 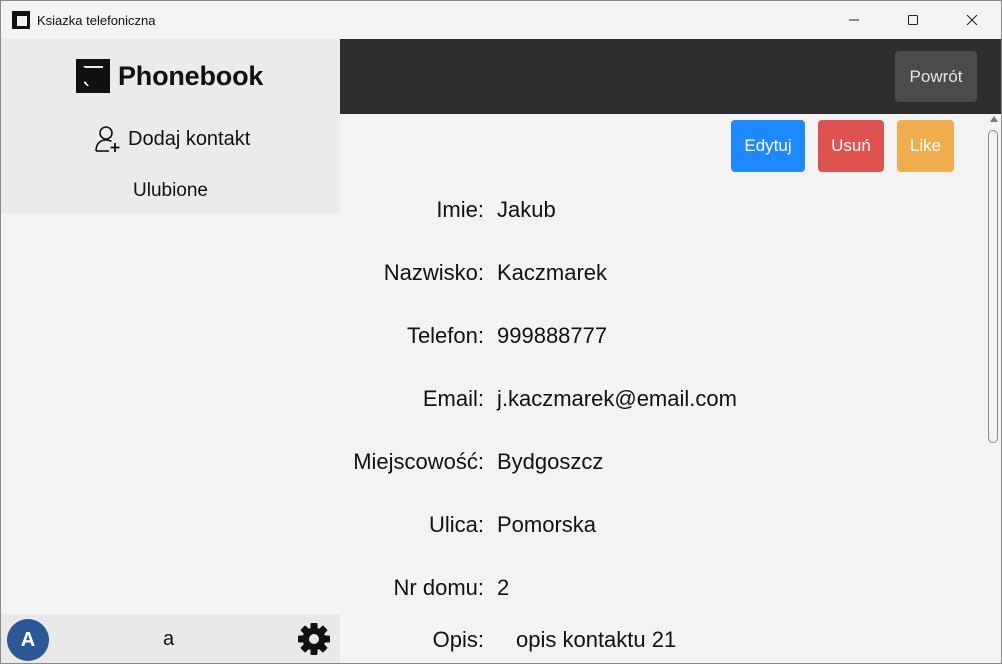 I want to click on window-title: Ksiazka telefoniczna, so click(x=96, y=20).